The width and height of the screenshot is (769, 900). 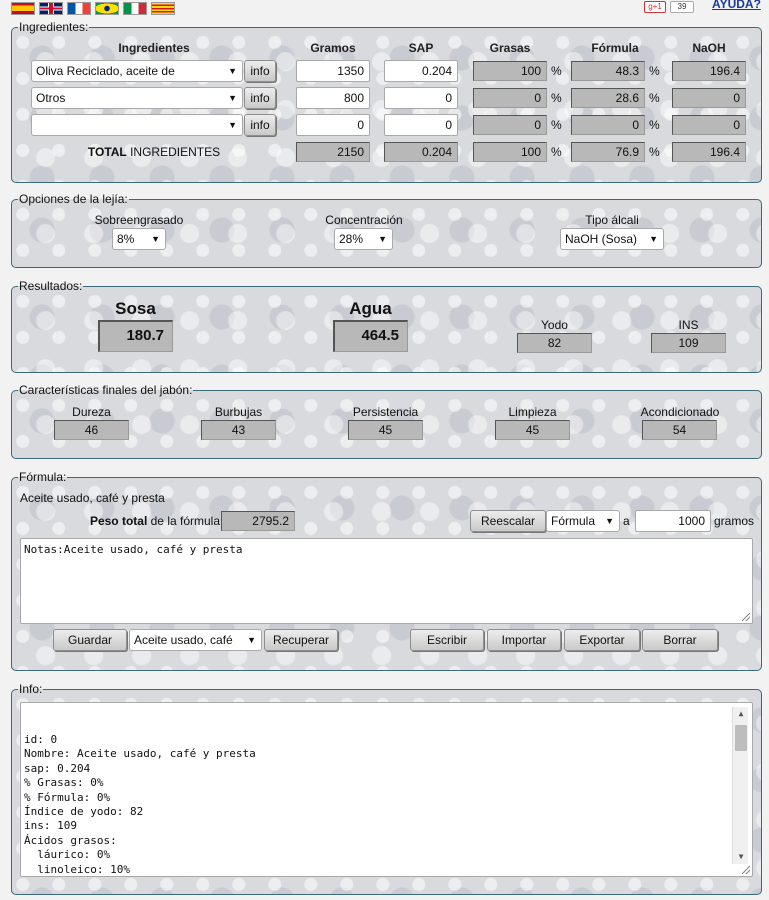 What do you see at coordinates (385, 430) in the screenshot?
I see `persistence-value: 45` at bounding box center [385, 430].